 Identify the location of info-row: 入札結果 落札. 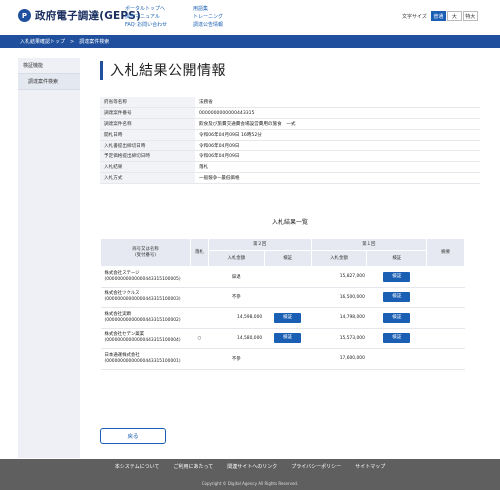
(290, 167).